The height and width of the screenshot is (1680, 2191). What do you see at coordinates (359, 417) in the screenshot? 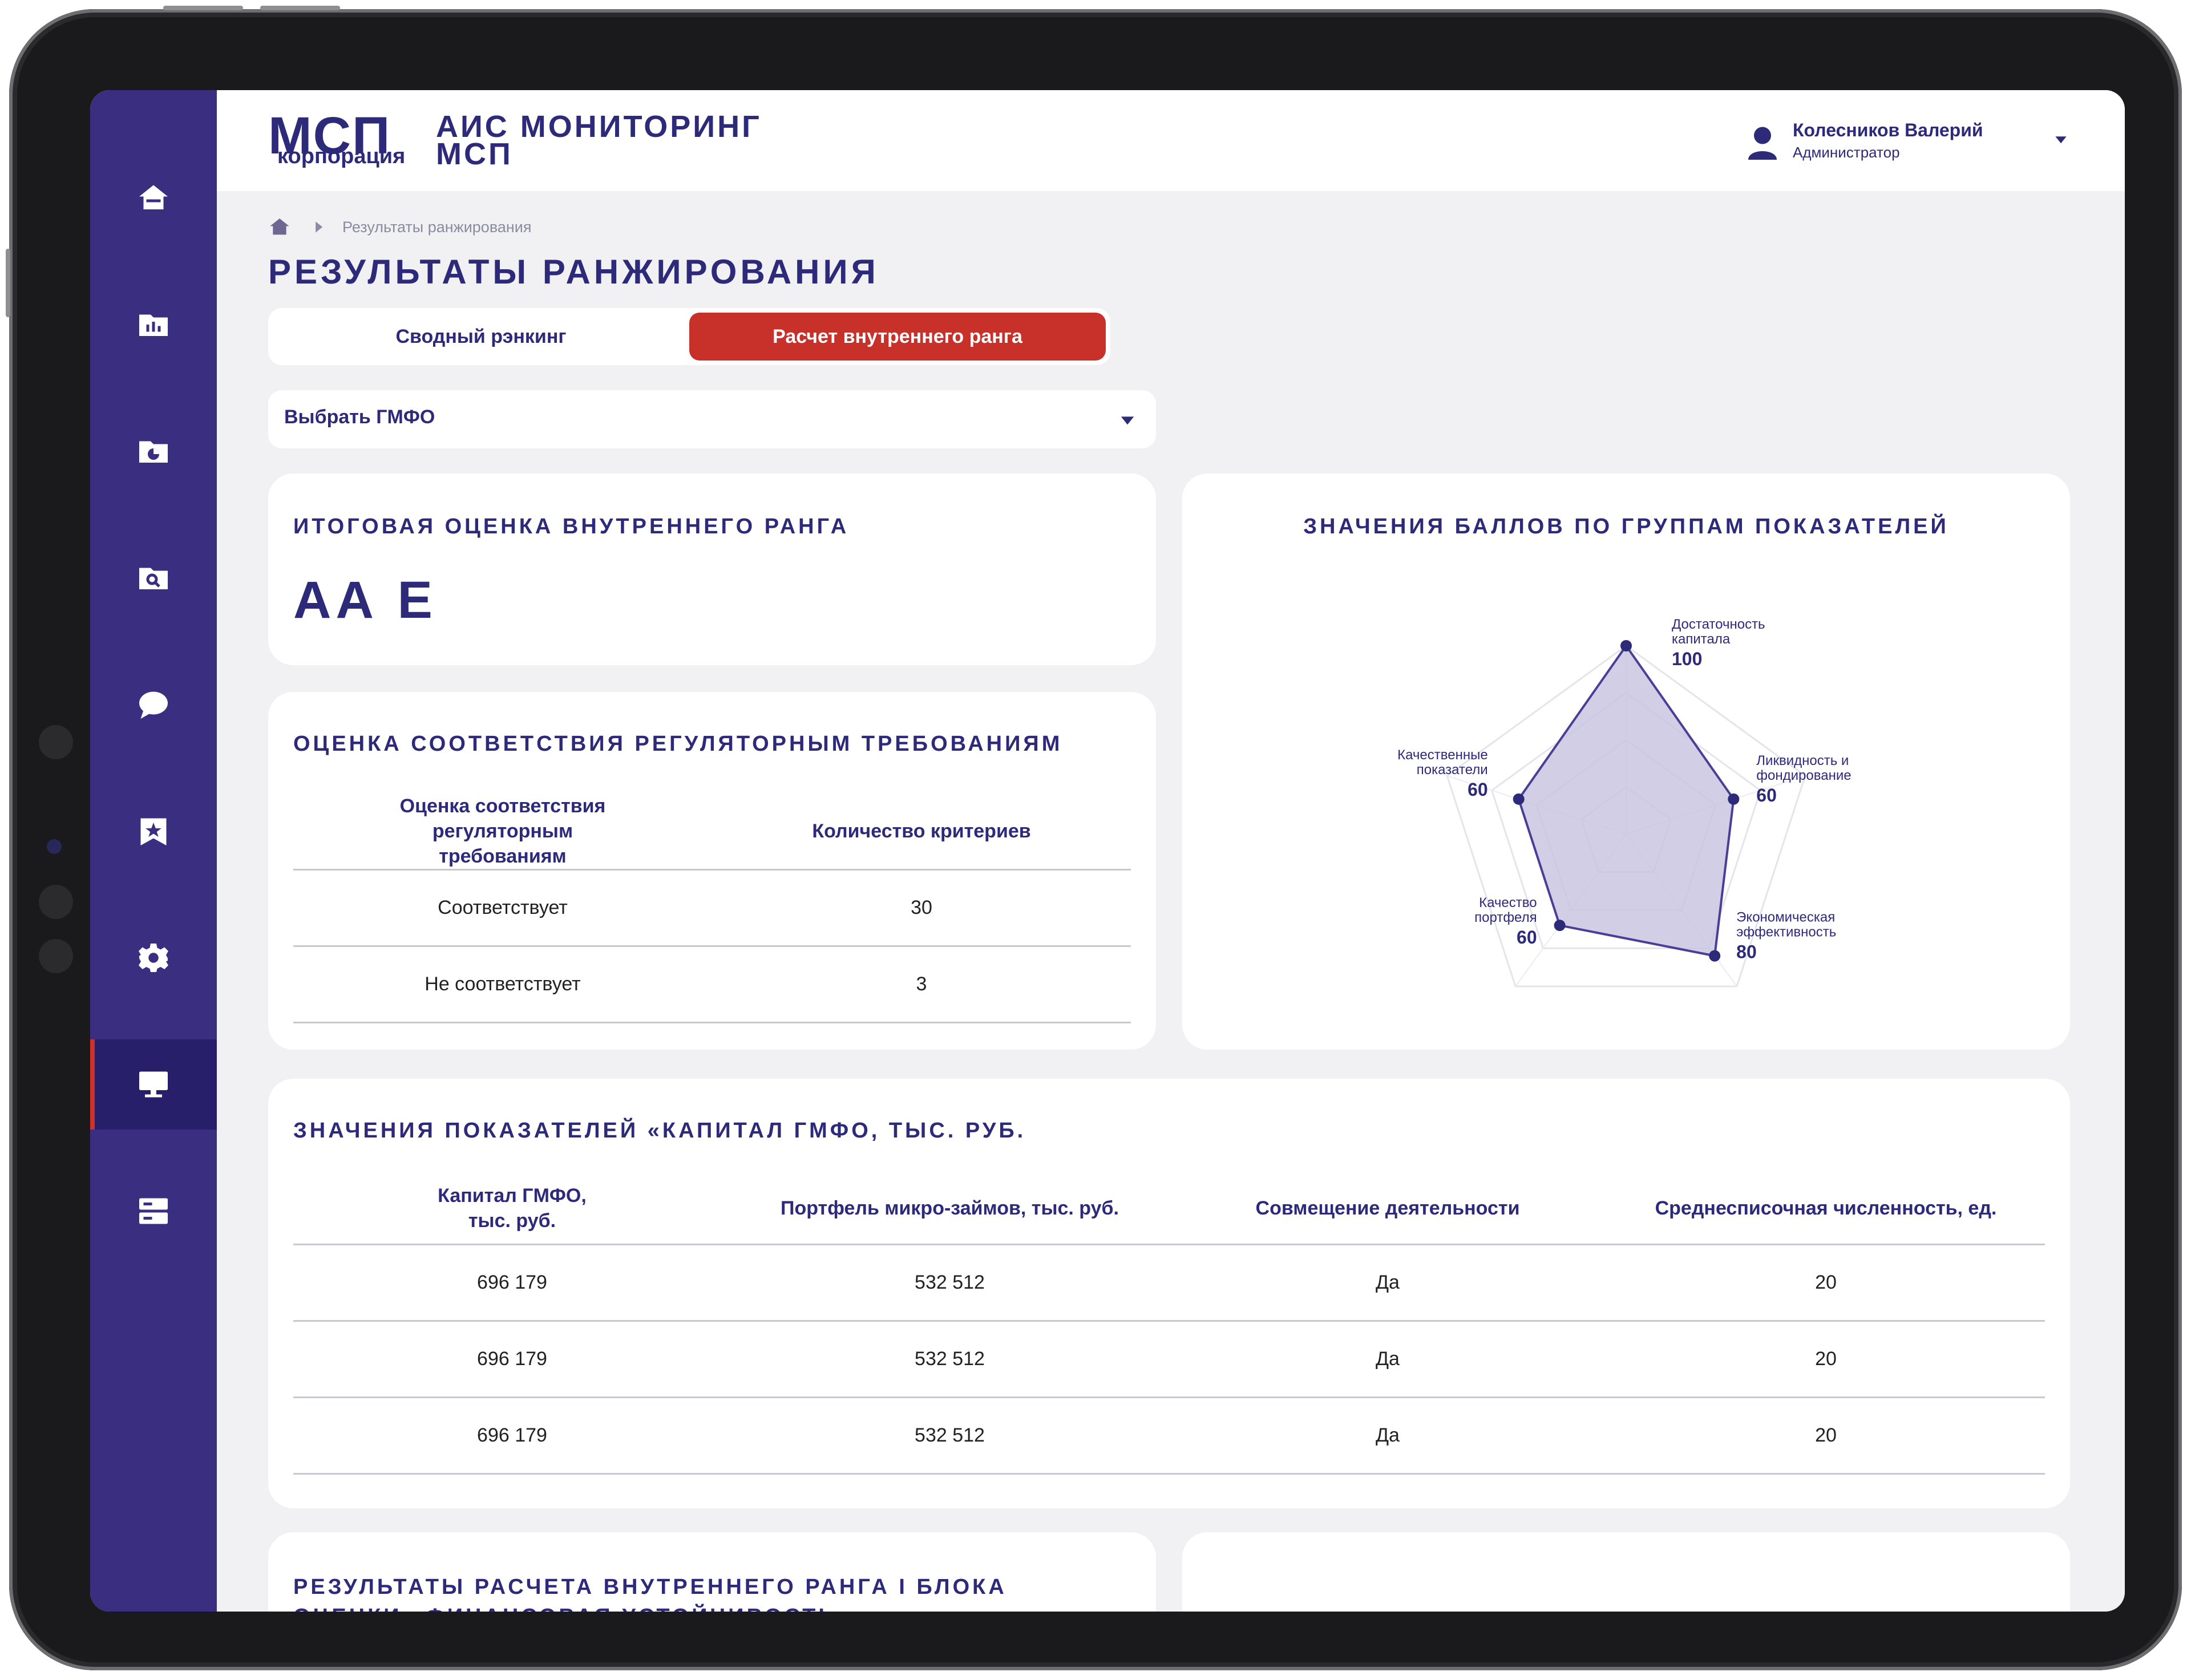
I see `gmfo-select-value: Выбрать ГМФО` at bounding box center [359, 417].